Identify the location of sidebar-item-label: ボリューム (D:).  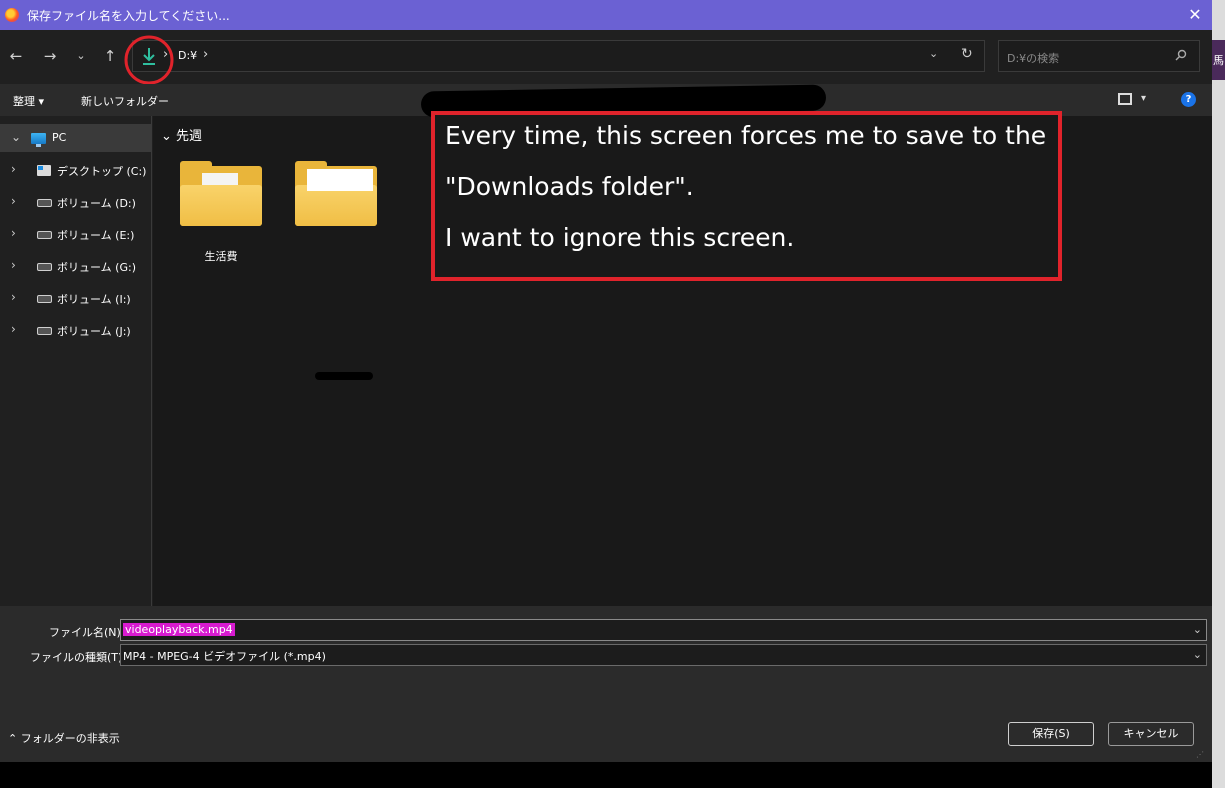
(96, 203).